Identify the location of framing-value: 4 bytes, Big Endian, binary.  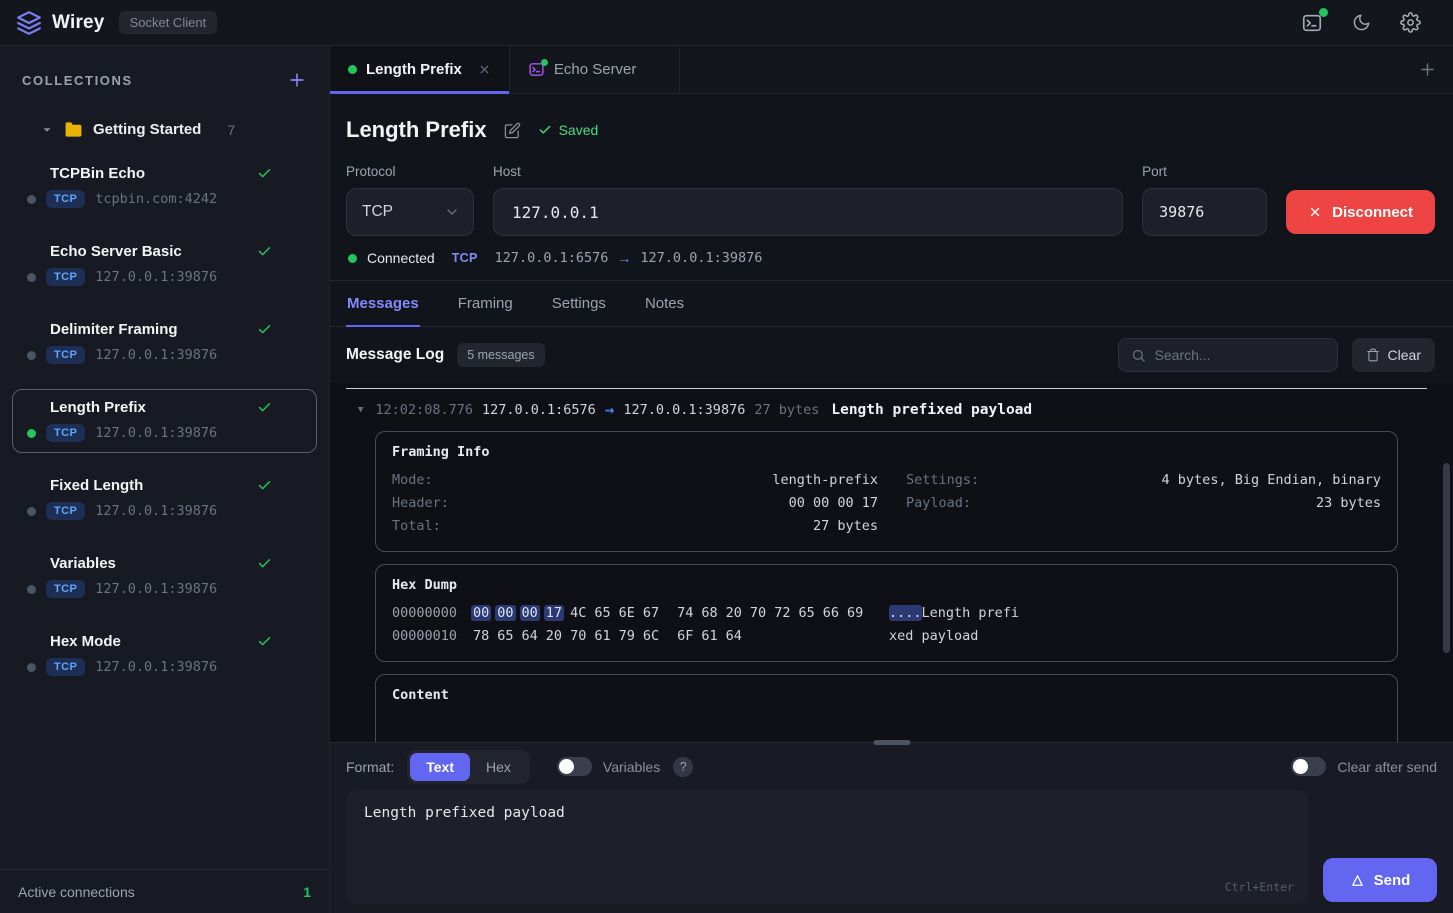
(1271, 480).